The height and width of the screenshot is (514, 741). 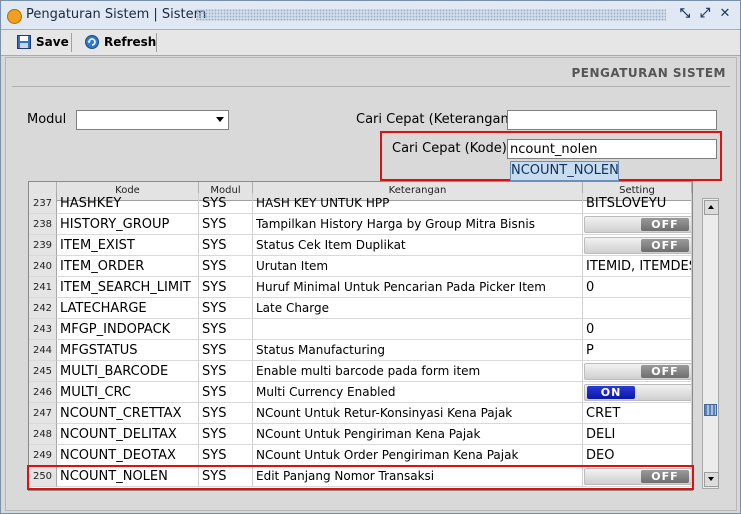 What do you see at coordinates (116, 14) in the screenshot?
I see `window-title: Pengaturan Sistem | Sistem` at bounding box center [116, 14].